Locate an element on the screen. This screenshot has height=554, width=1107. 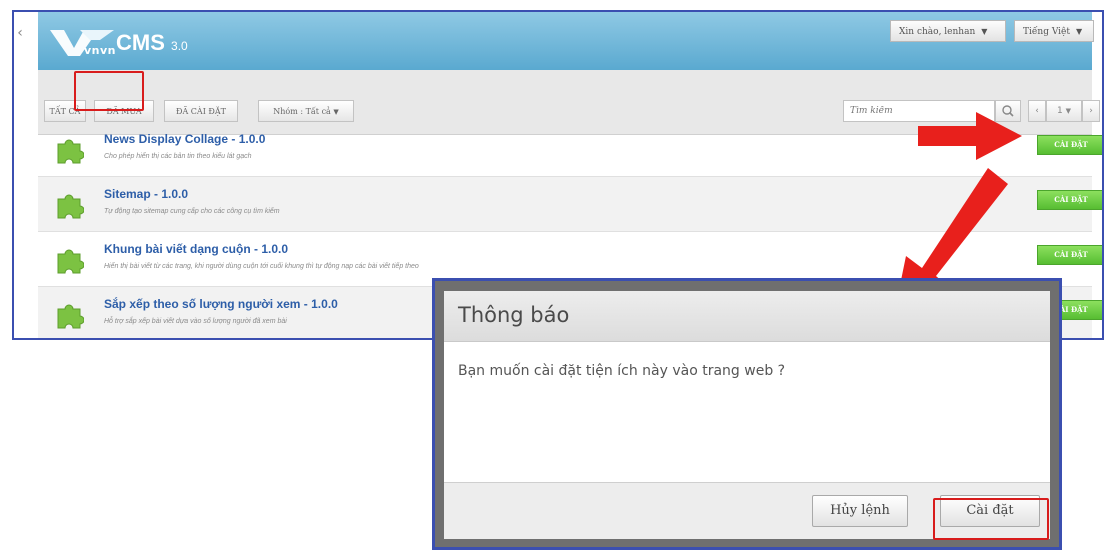
tab-installed: Đã cài đặt is located at coordinates (201, 111).